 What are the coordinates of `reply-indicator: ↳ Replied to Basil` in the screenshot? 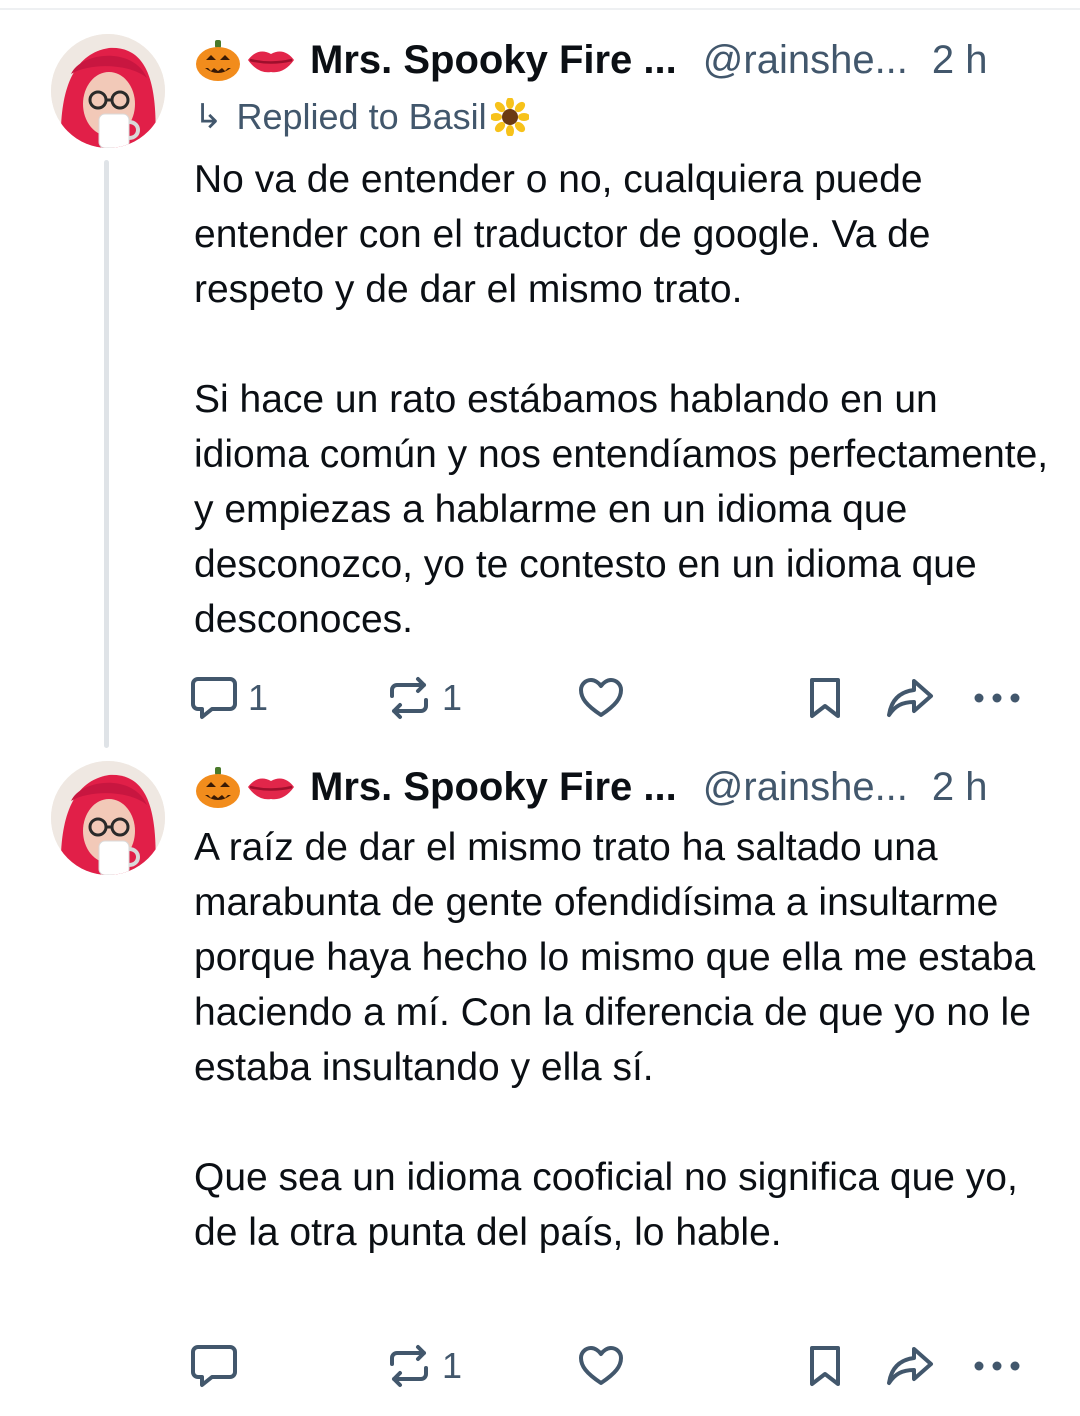 It's located at (363, 117).